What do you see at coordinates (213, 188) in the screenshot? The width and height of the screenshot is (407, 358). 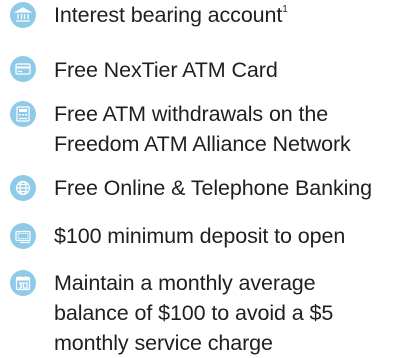 I see `feature-label: Free Online & Telephone Banking` at bounding box center [213, 188].